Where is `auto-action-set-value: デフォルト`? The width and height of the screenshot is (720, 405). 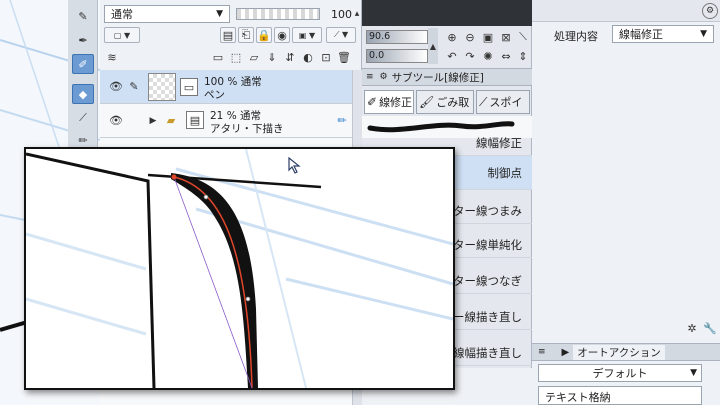
auto-action-set-value: デフォルト is located at coordinates (620, 373).